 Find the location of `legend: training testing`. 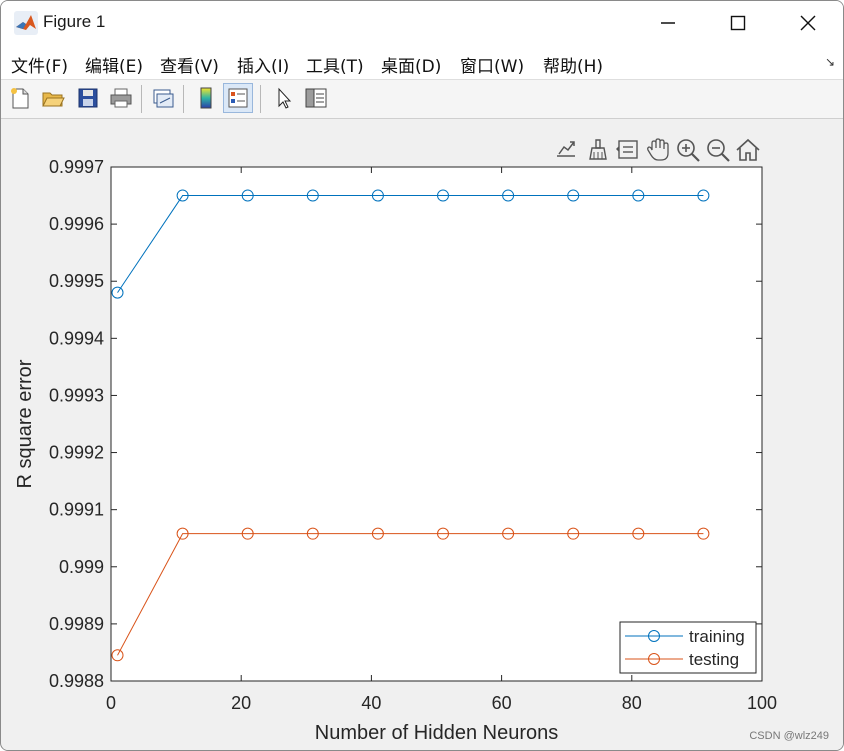

legend: training testing is located at coordinates (688, 647).